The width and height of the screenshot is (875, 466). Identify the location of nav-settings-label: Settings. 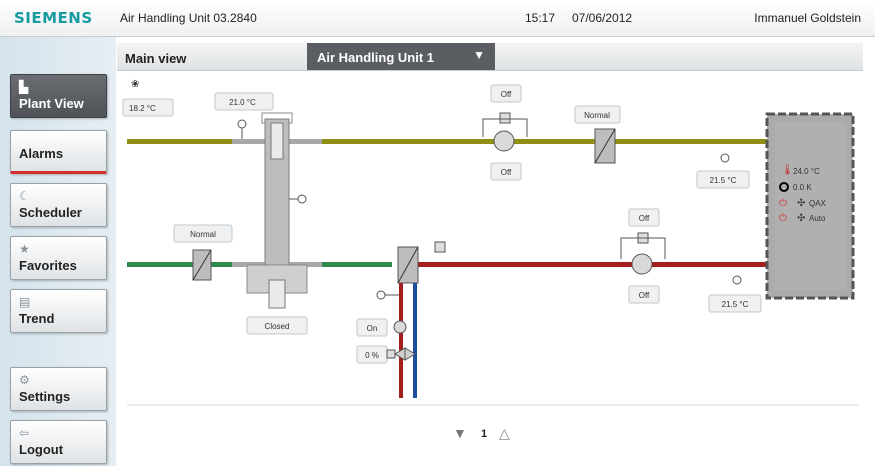
(45, 396).